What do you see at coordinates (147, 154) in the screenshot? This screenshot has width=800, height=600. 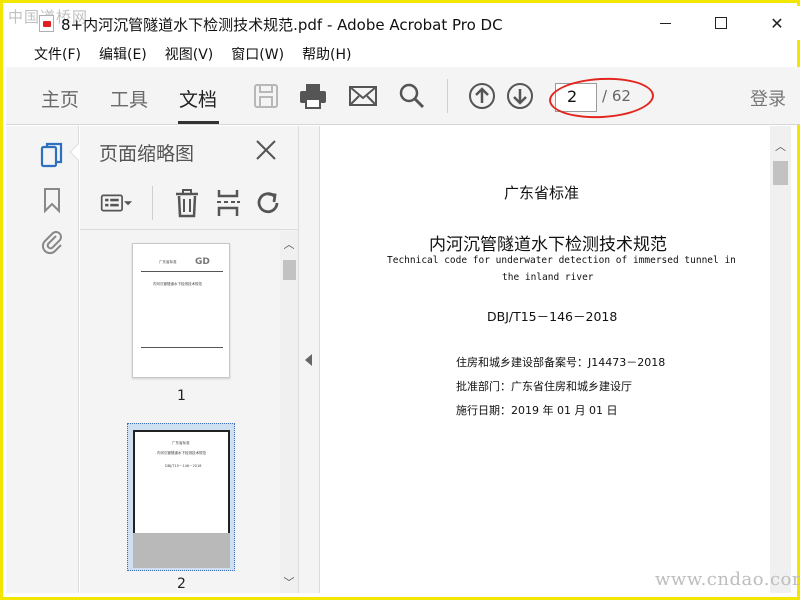 I see `panel-title: 页面缩略图` at bounding box center [147, 154].